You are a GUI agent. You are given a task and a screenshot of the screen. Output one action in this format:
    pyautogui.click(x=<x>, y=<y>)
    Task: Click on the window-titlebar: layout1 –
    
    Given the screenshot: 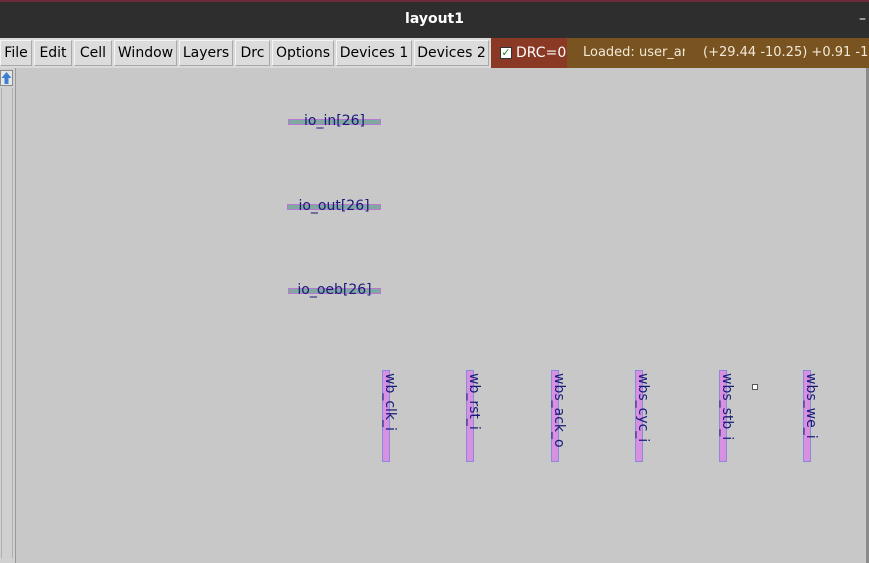 What is the action you would take?
    pyautogui.click(x=434, y=19)
    